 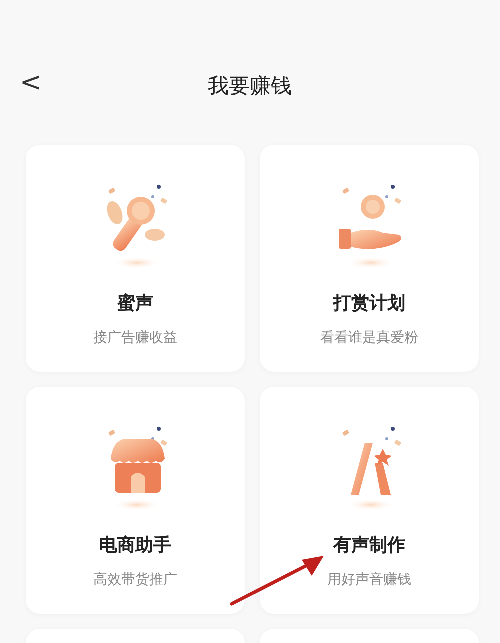 What do you see at coordinates (31, 83) in the screenshot?
I see `back-button: <` at bounding box center [31, 83].